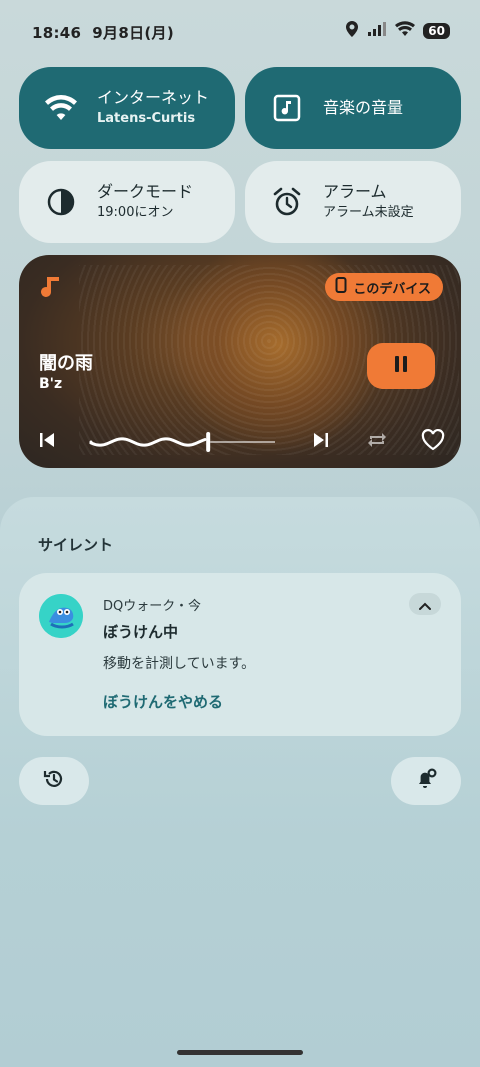 The image size is (480, 1067). What do you see at coordinates (51, 289) in the screenshot?
I see `music-app-icon` at bounding box center [51, 289].